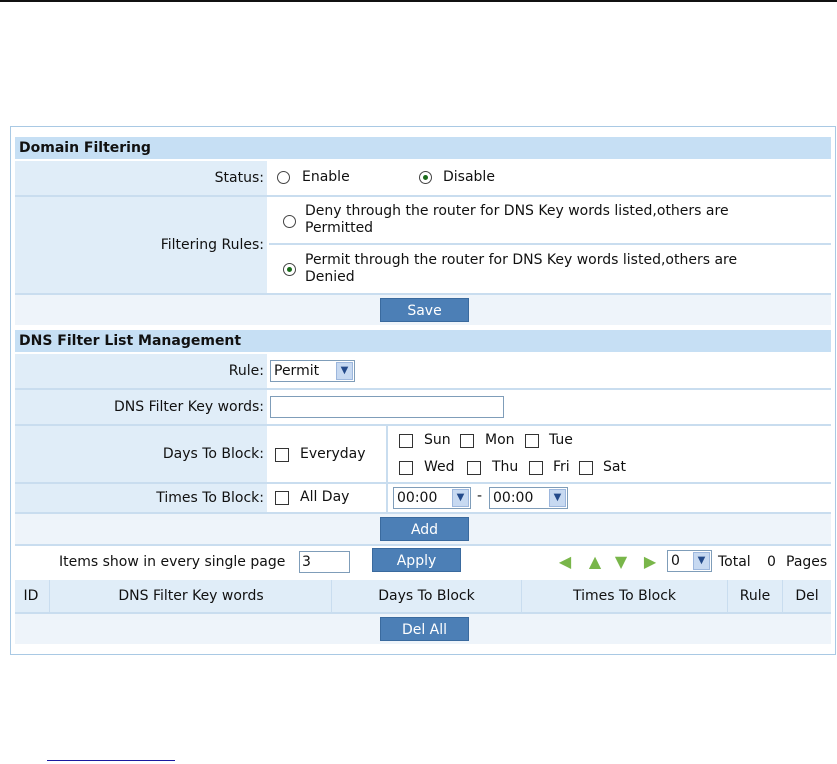 Image resolution: width=837 pixels, height=764 pixels. Describe the element at coordinates (406, 468) in the screenshot. I see `day-wed-checkbox` at that location.